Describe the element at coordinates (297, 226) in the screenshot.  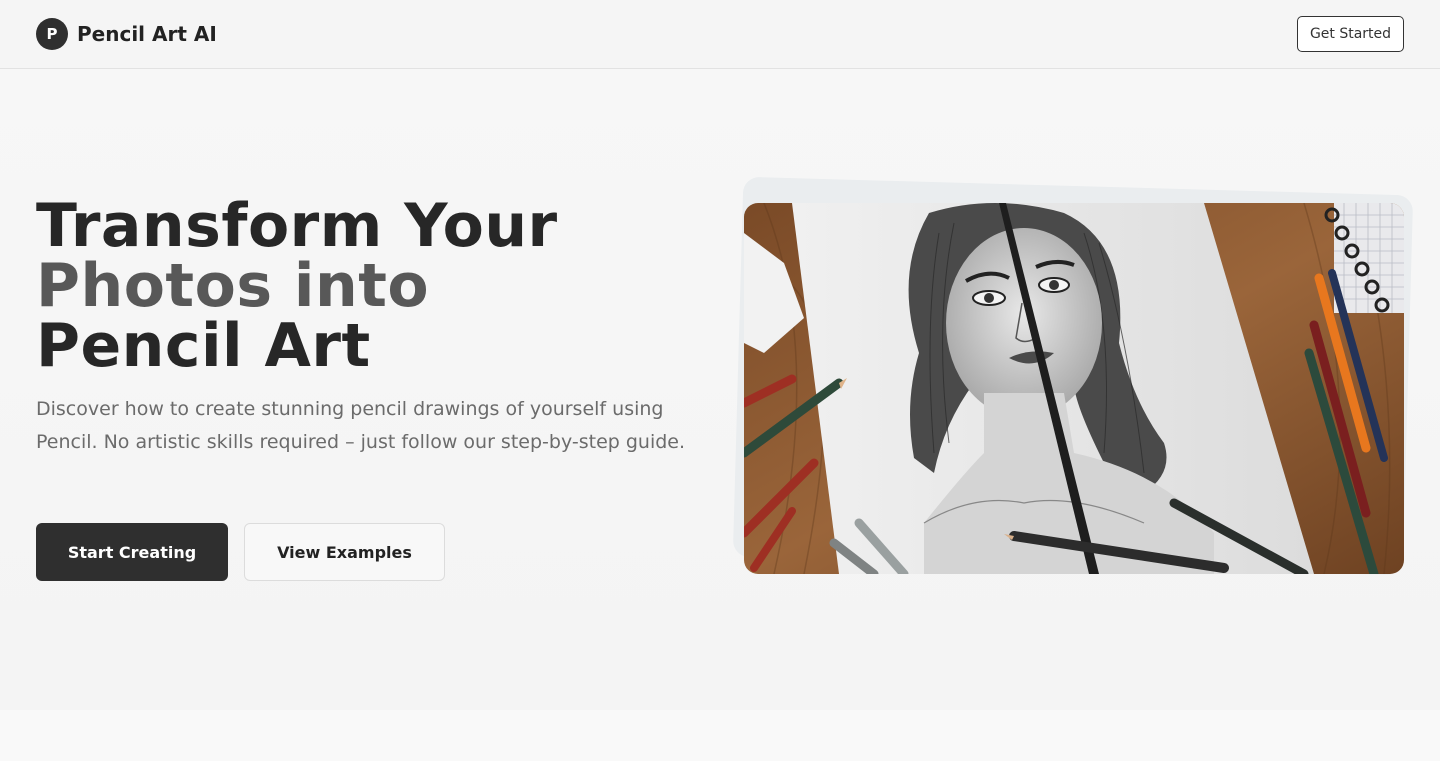
I see `headline-line-1: Transform Your` at that location.